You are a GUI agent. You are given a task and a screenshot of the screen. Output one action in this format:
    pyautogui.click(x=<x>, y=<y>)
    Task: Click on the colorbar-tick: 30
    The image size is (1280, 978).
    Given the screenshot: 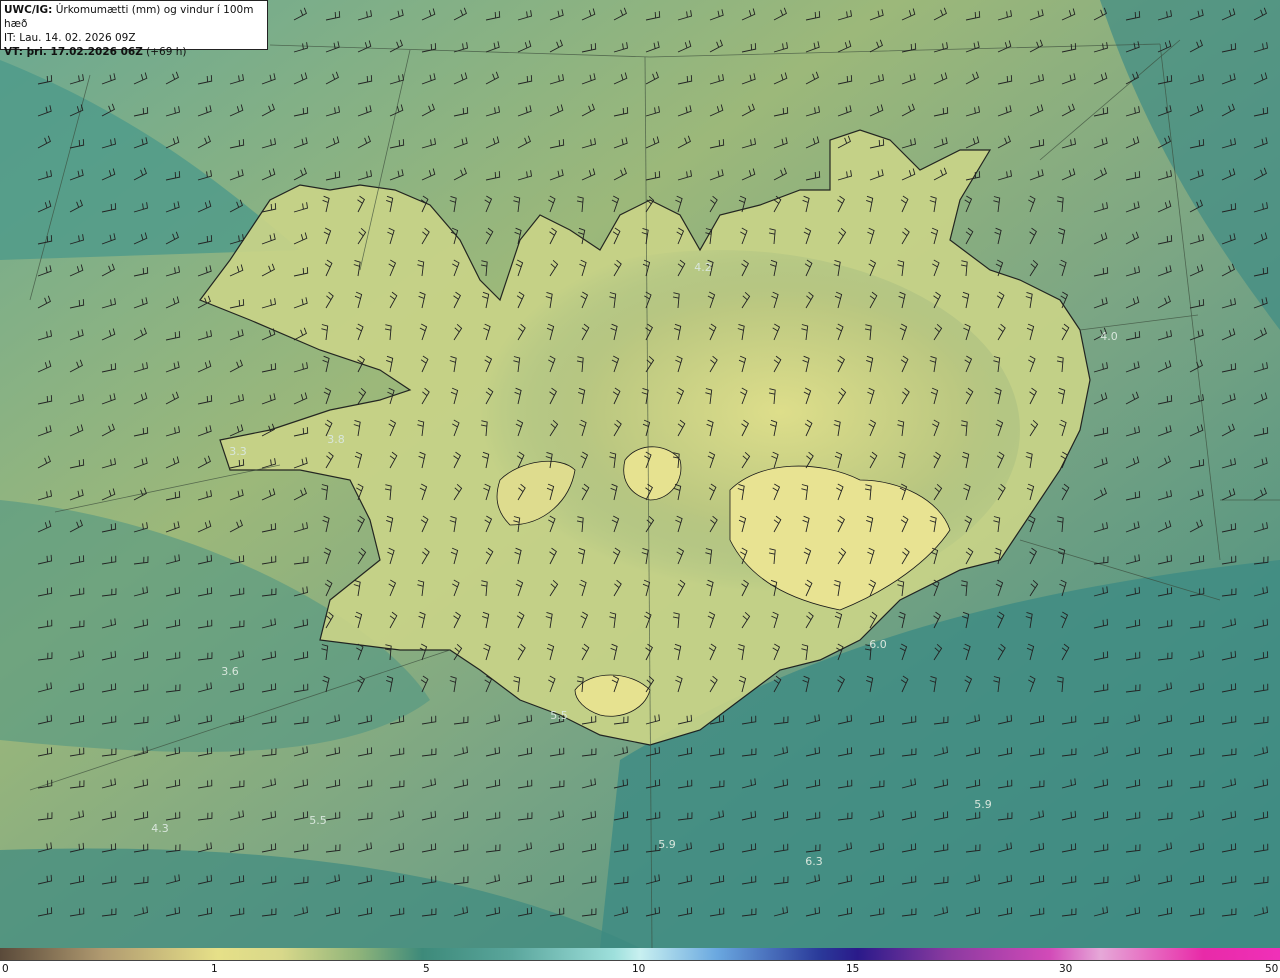 What is the action you would take?
    pyautogui.click(x=1066, y=969)
    